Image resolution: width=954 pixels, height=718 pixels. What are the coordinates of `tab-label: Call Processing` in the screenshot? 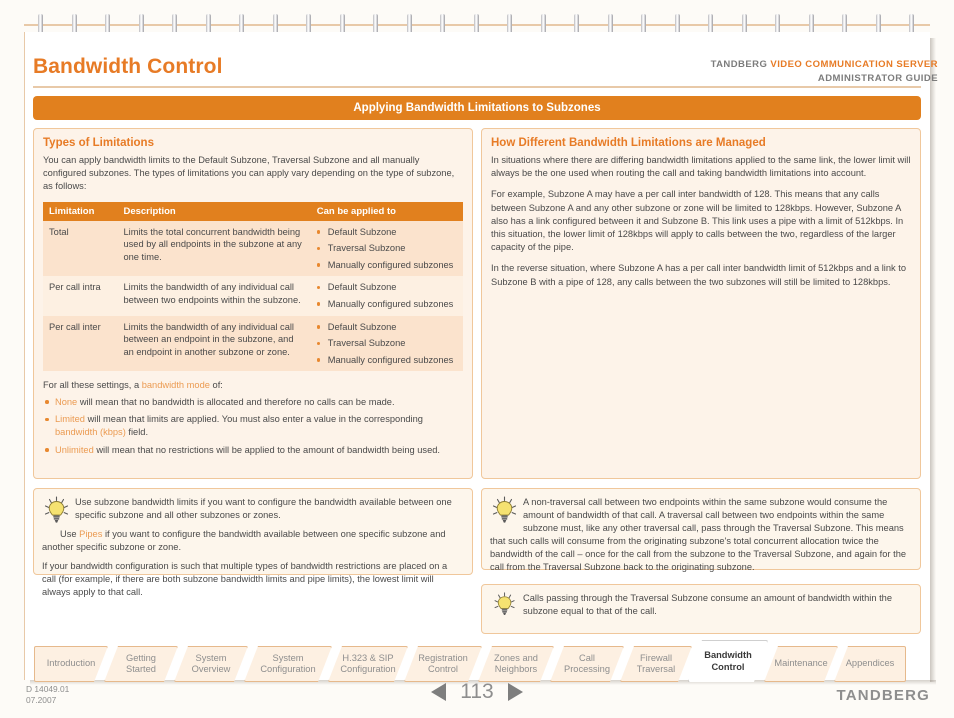 It's located at (587, 663).